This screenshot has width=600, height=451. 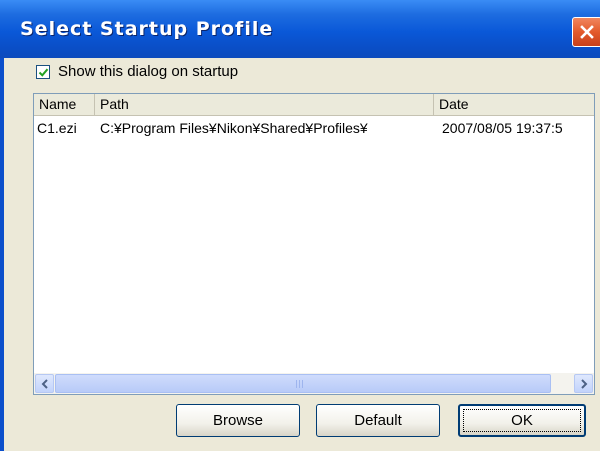 I want to click on scroll-left-button, so click(x=44, y=383).